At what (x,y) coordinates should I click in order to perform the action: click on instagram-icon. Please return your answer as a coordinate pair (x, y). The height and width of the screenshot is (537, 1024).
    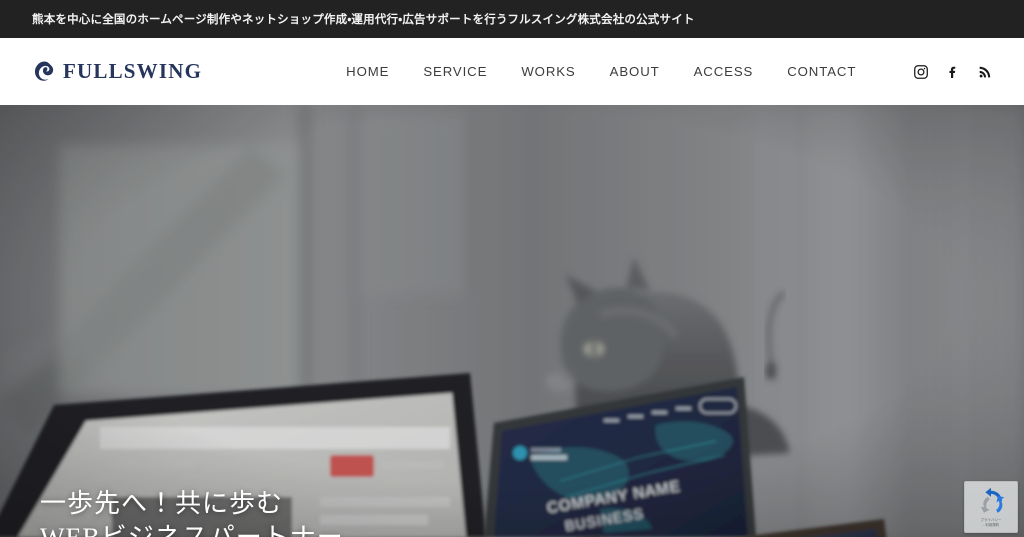
    Looking at the image, I should click on (921, 72).